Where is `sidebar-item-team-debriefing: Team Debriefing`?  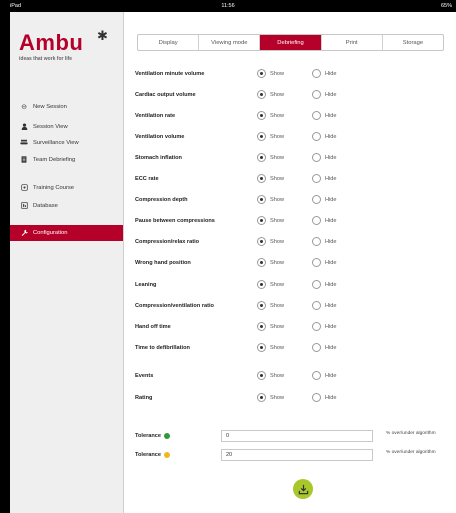
sidebar-item-team-debriefing: Team Debriefing is located at coordinates (66, 160).